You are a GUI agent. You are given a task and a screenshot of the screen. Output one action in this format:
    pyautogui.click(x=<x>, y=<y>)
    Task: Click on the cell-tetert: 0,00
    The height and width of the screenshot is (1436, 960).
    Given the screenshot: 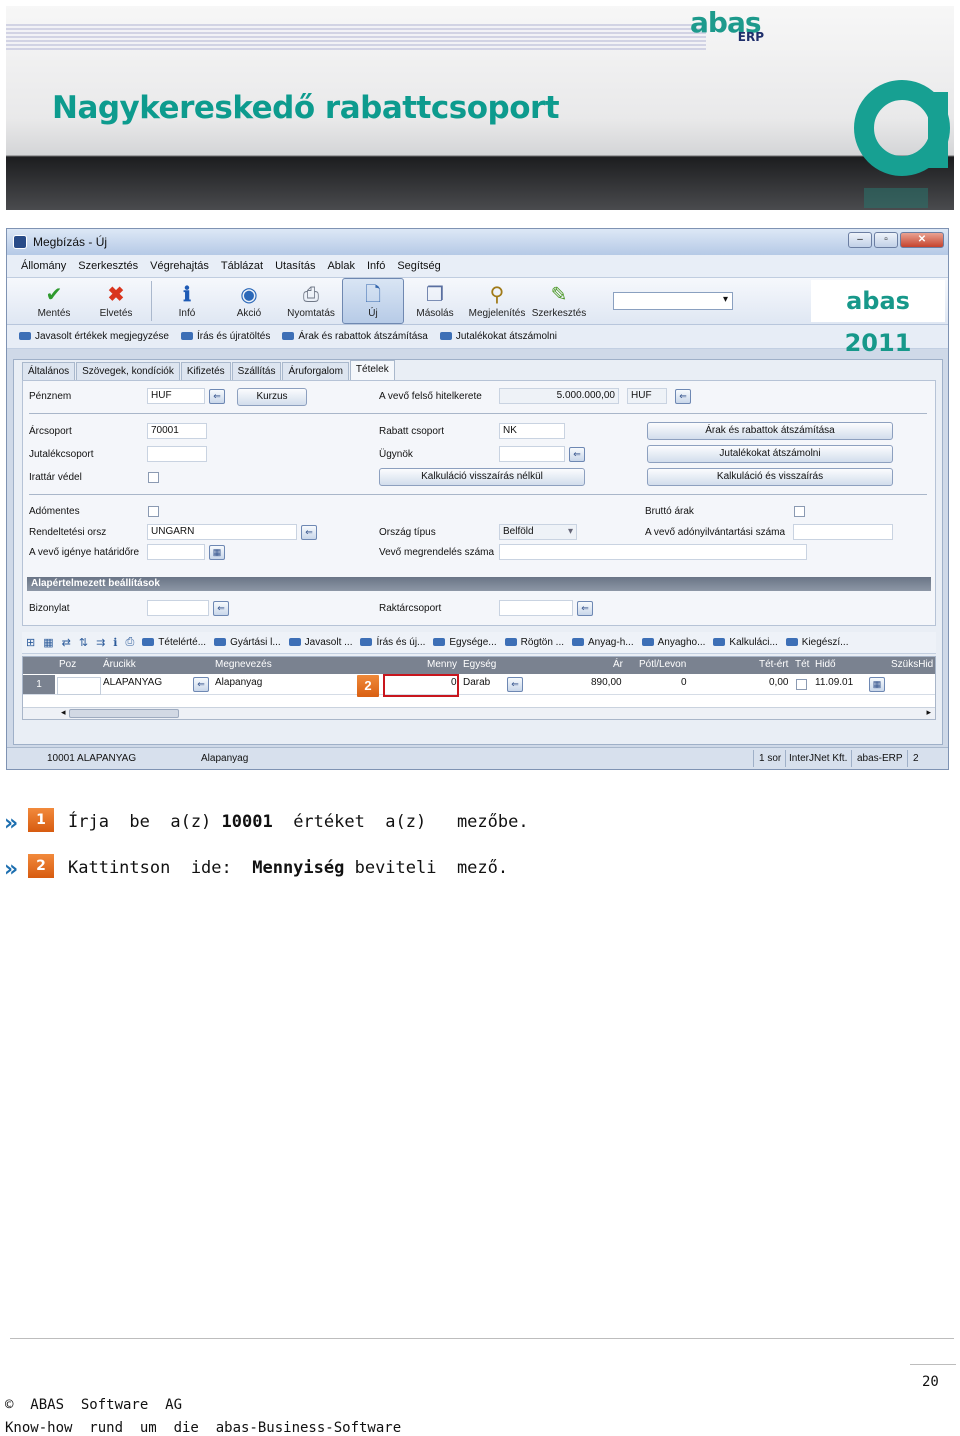 What is the action you would take?
    pyautogui.click(x=778, y=682)
    